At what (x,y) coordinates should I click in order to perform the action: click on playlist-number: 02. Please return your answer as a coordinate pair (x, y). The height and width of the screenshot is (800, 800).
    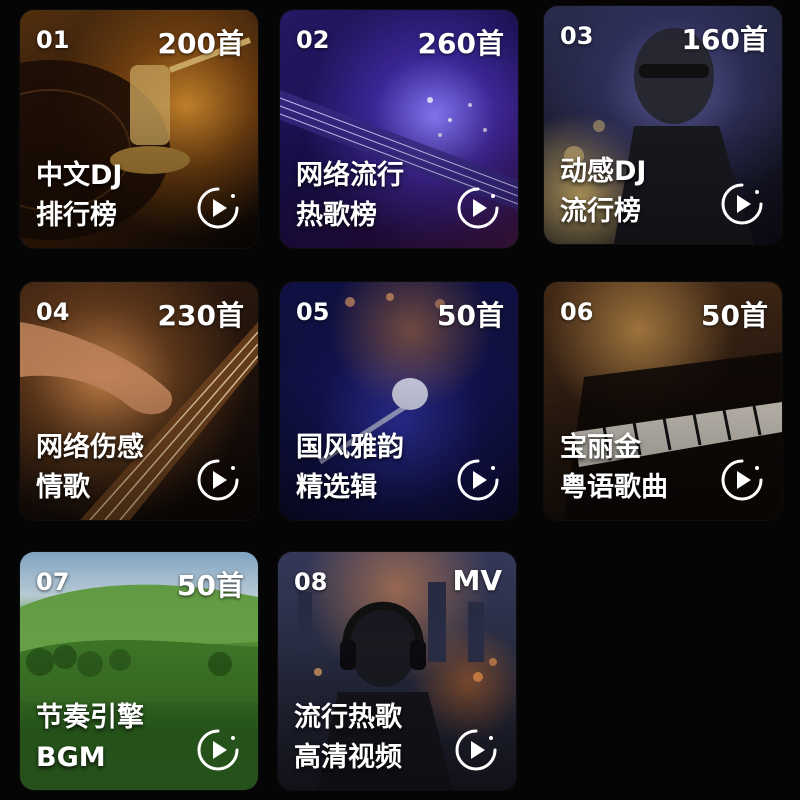
    Looking at the image, I should click on (313, 40).